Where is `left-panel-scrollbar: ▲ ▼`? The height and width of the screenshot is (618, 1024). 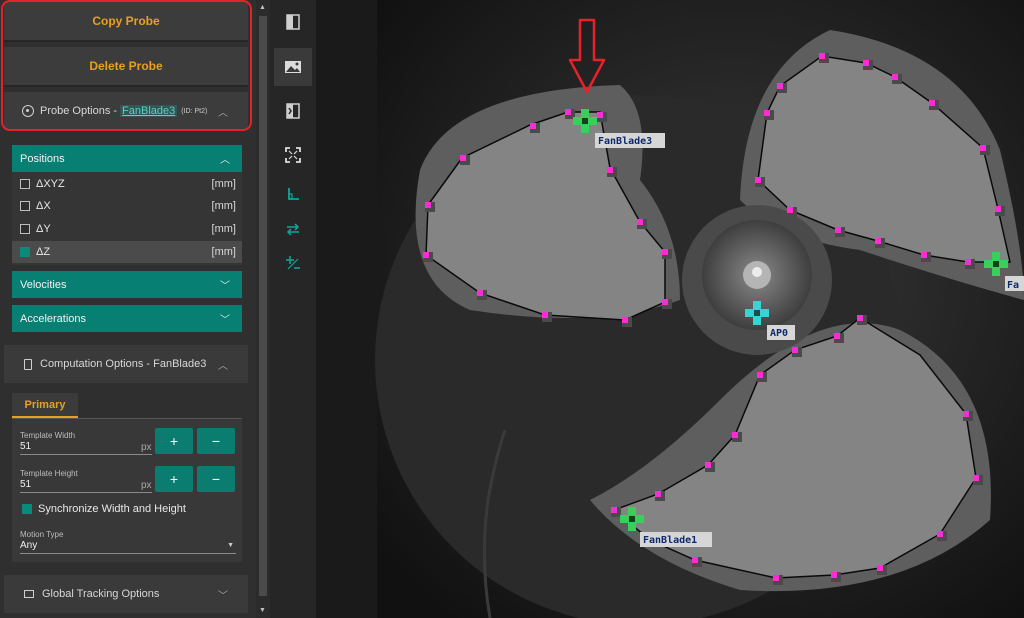 left-panel-scrollbar: ▲ ▼ is located at coordinates (263, 309).